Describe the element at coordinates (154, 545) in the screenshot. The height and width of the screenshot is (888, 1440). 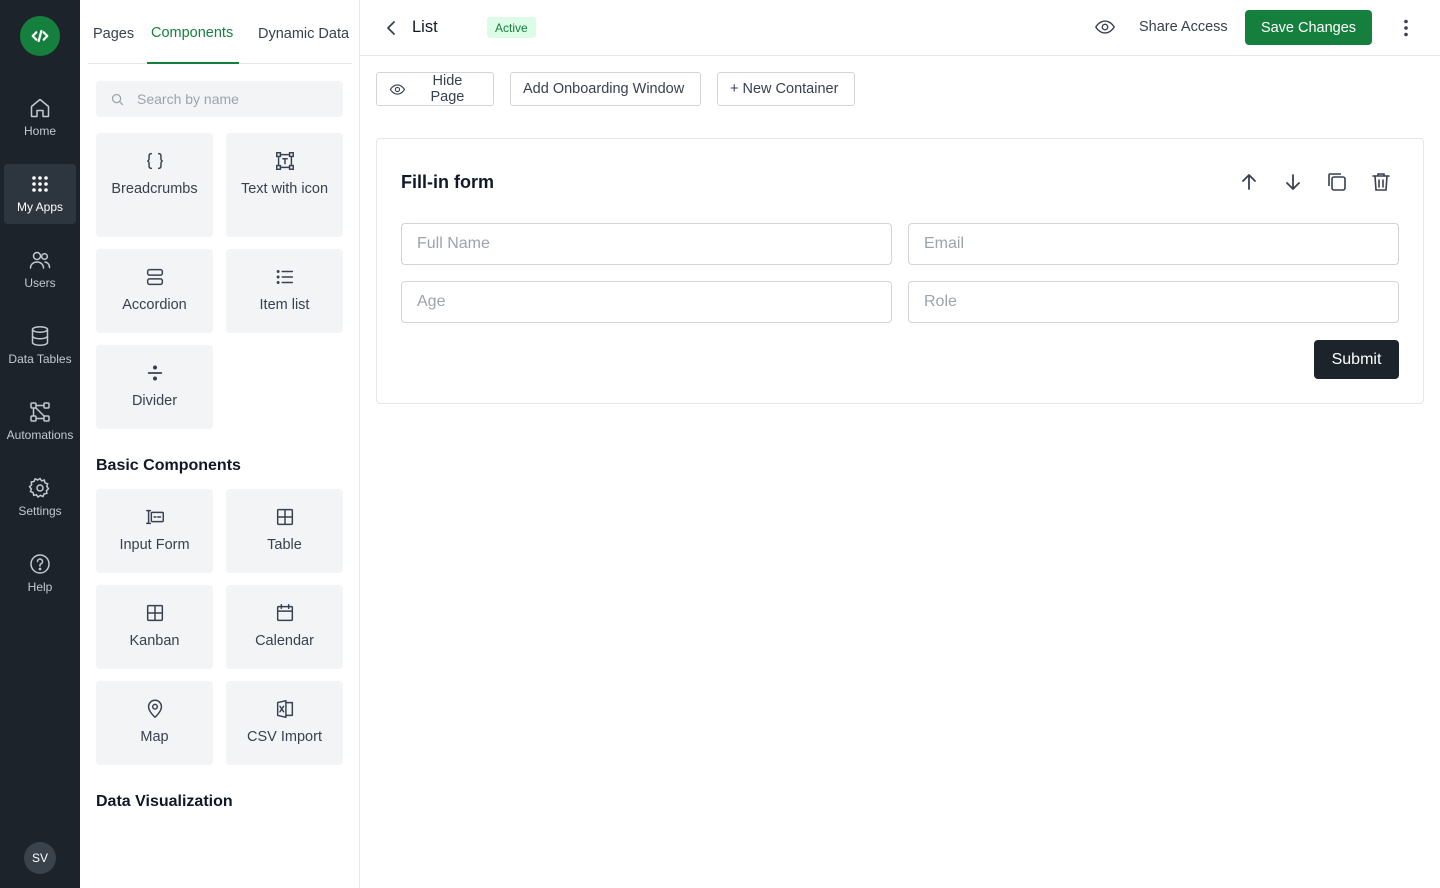
I see `component-label: Input Form` at that location.